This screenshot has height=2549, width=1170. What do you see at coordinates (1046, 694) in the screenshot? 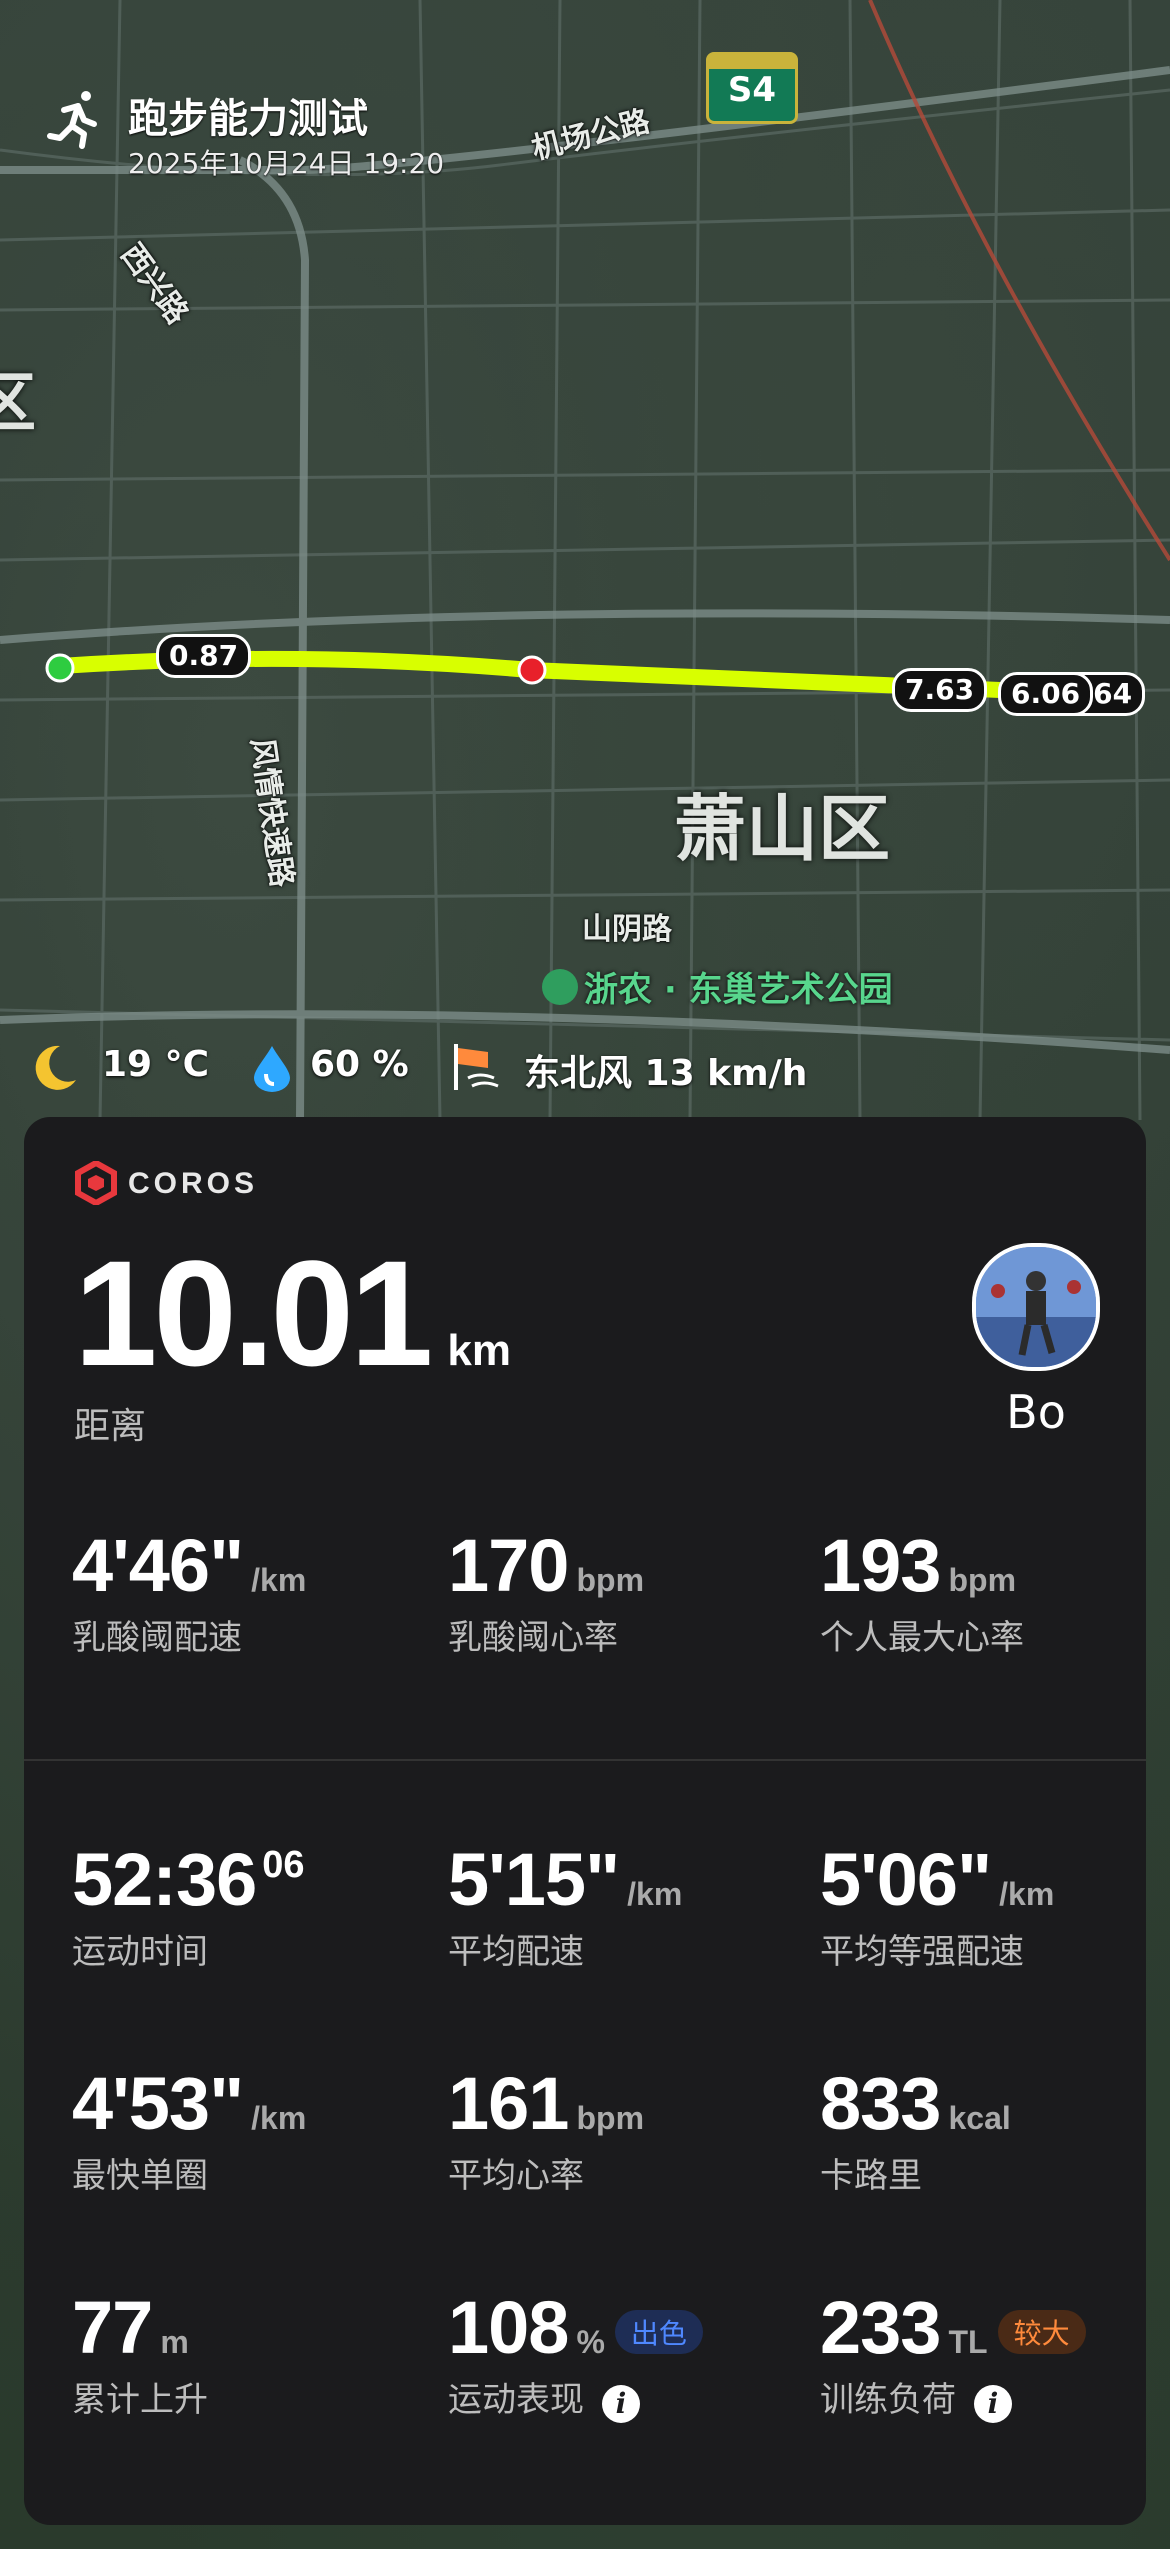
I see `km-marker: 6.06` at bounding box center [1046, 694].